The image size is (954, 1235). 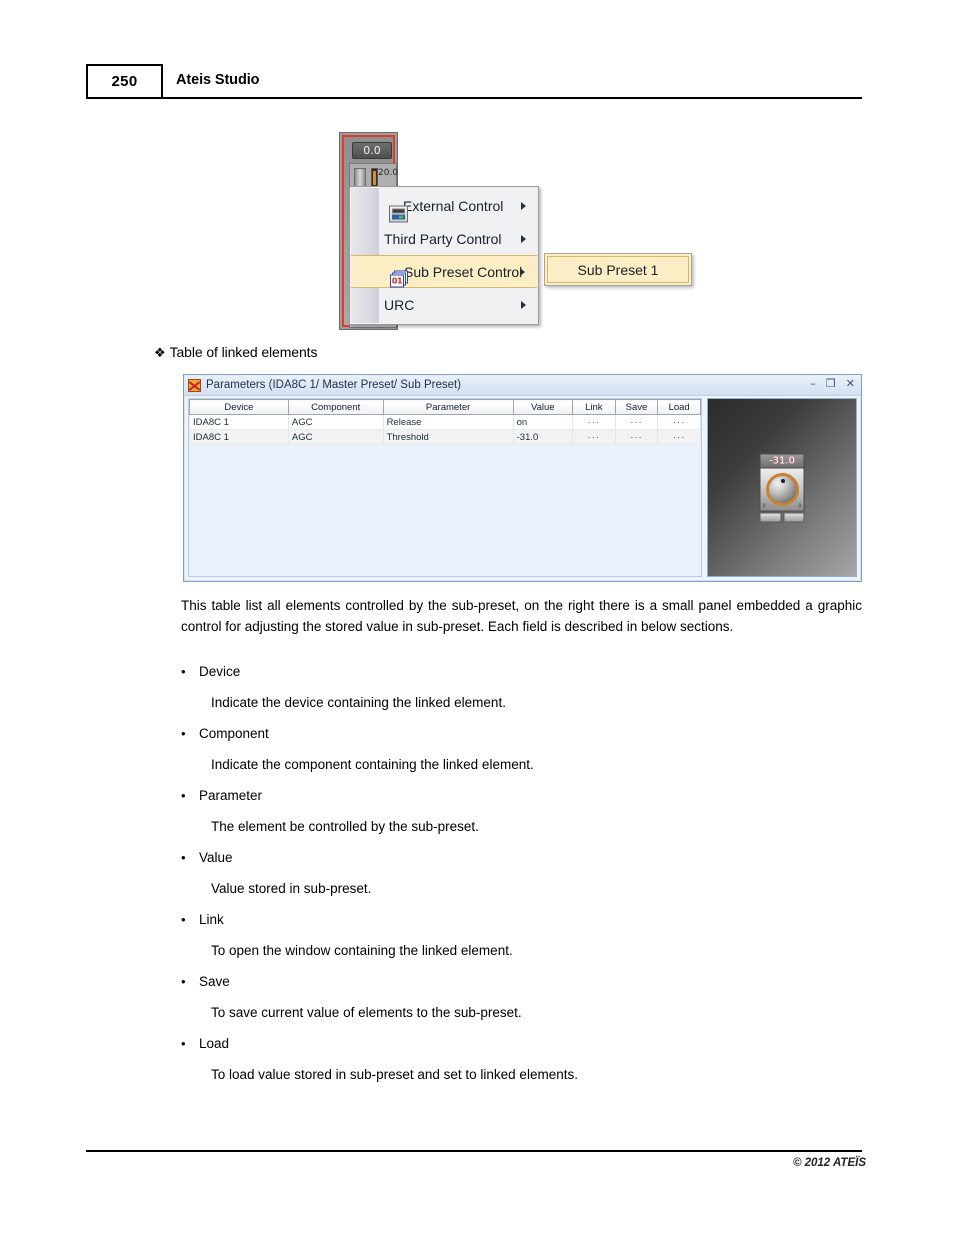 I want to click on app-icon, so click(x=194, y=385).